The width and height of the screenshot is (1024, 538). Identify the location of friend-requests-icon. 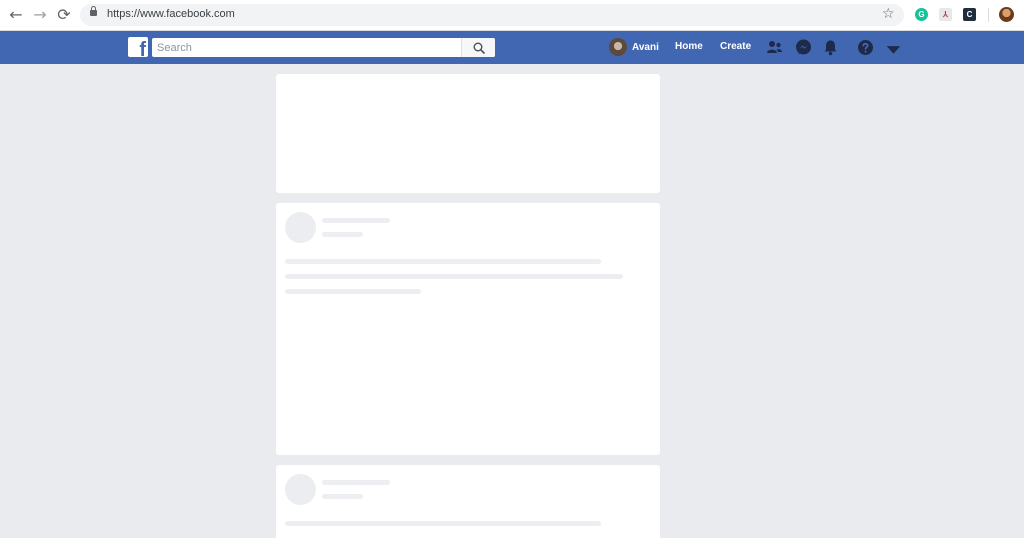
(774, 47).